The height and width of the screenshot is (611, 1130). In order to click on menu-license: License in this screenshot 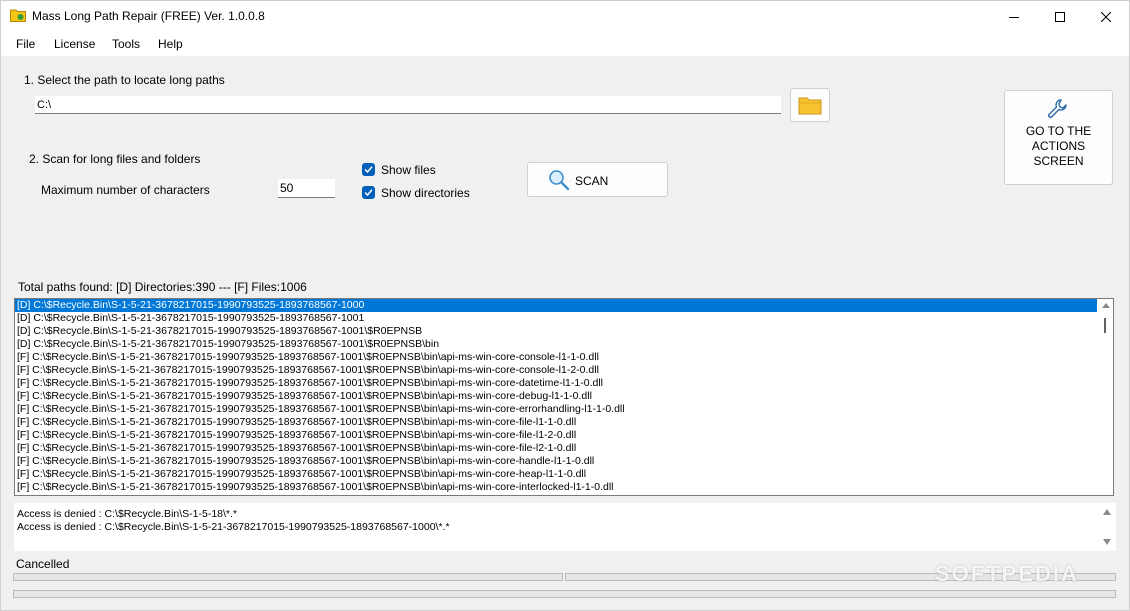, I will do `click(74, 44)`.